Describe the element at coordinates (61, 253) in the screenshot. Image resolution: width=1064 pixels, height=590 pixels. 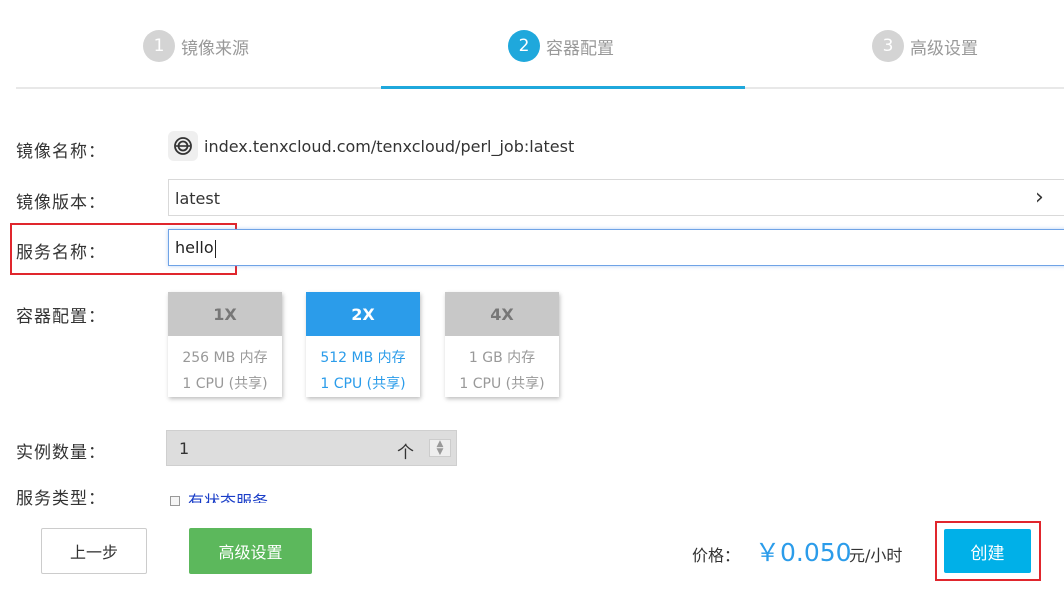
I see `service-name-label: 服务名称：` at that location.